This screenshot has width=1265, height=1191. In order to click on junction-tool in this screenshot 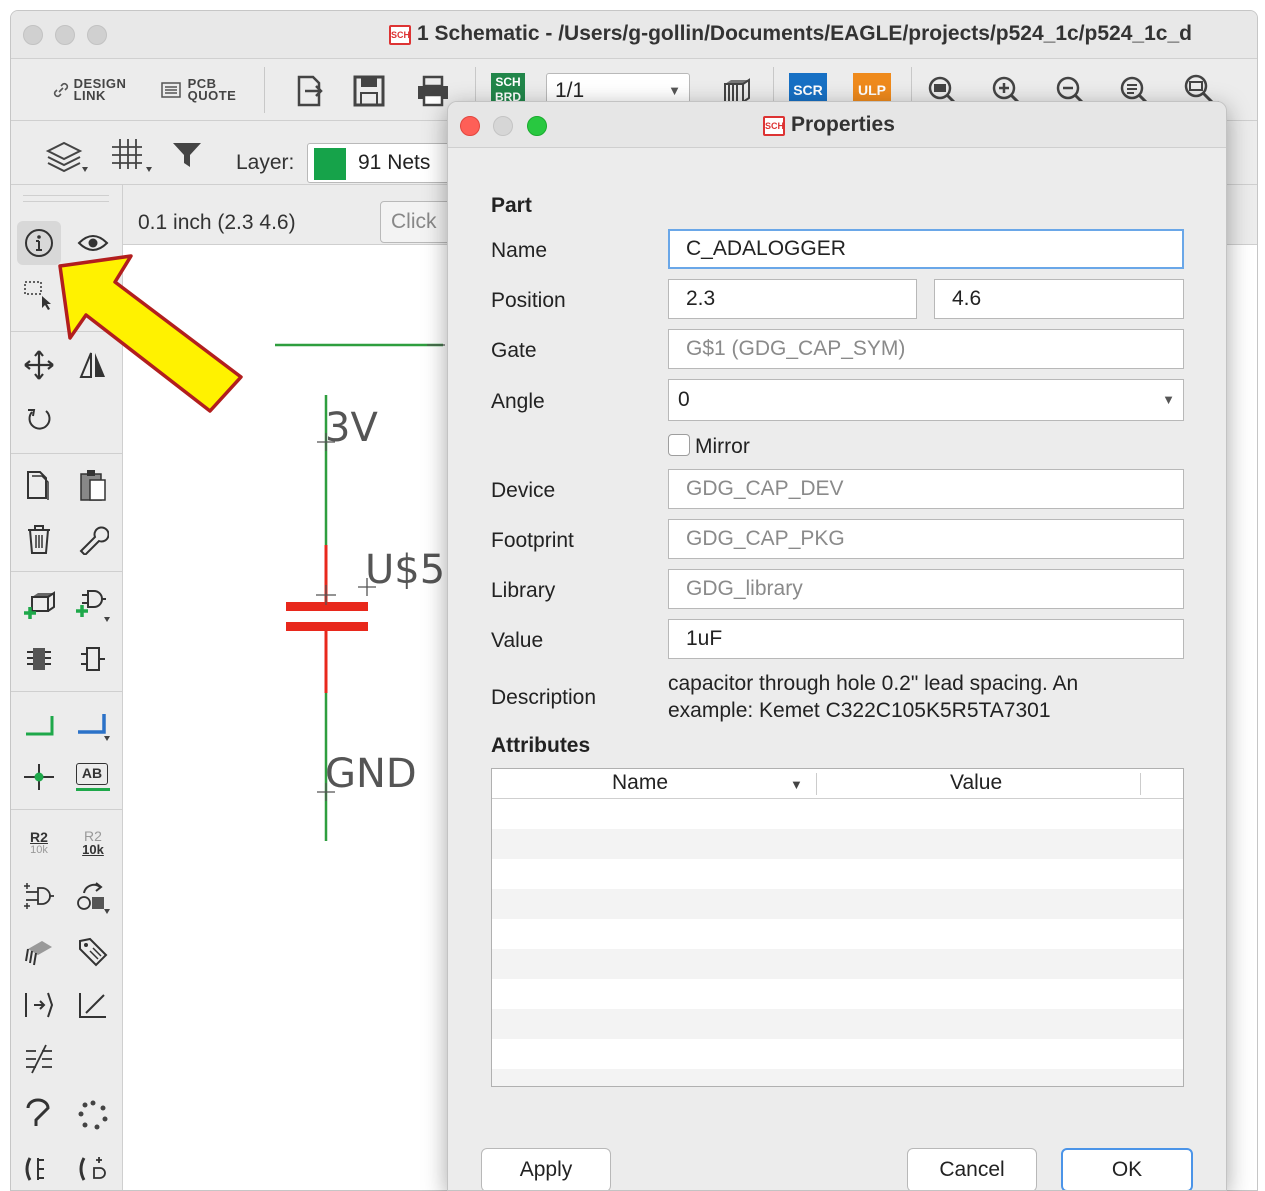, I will do `click(39, 777)`.